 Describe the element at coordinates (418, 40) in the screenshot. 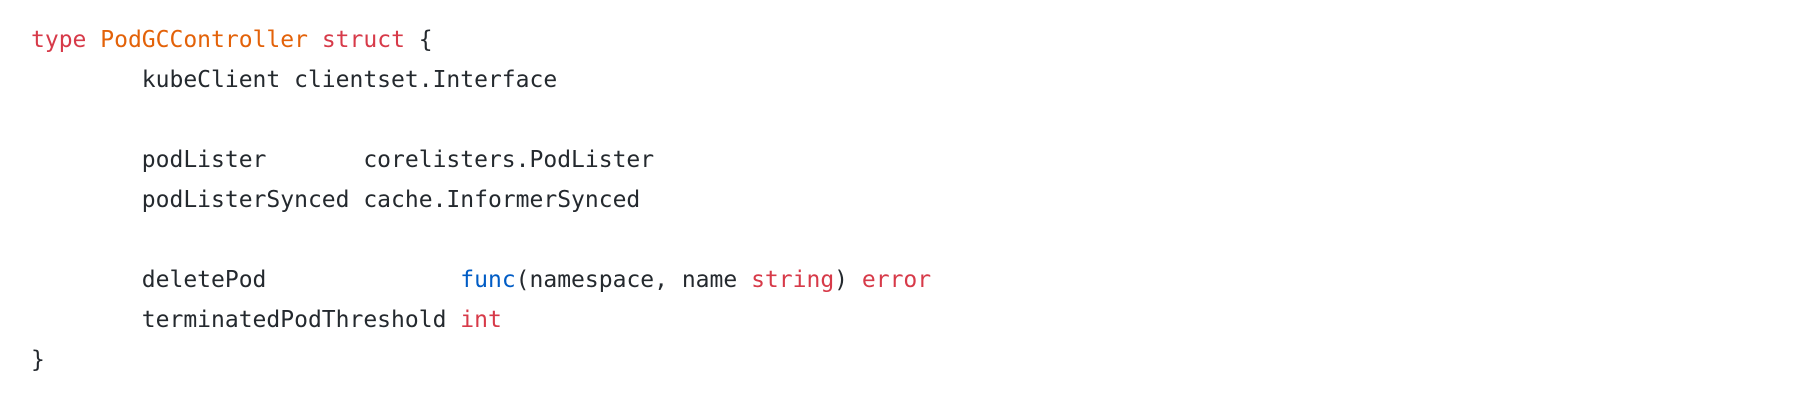

I see `open-brace: {` at that location.